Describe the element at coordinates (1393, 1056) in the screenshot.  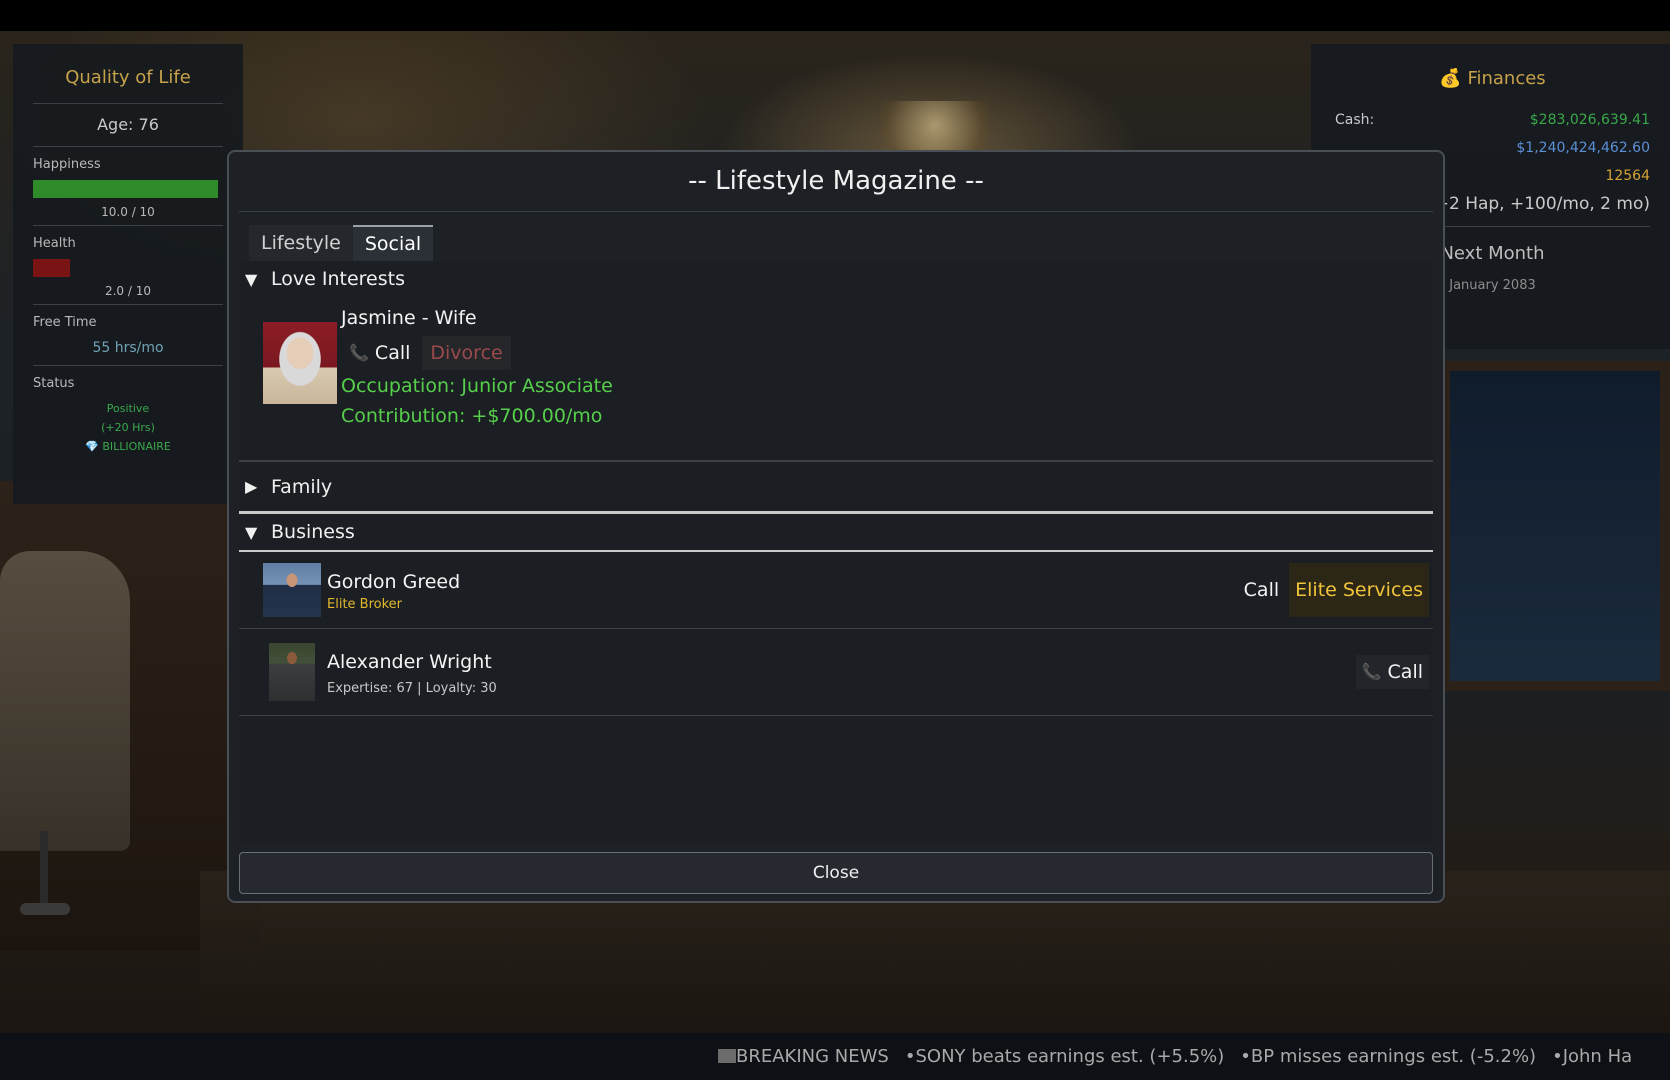
I see `ticker-item: BP misses earnings est. (-5.2%)` at that location.